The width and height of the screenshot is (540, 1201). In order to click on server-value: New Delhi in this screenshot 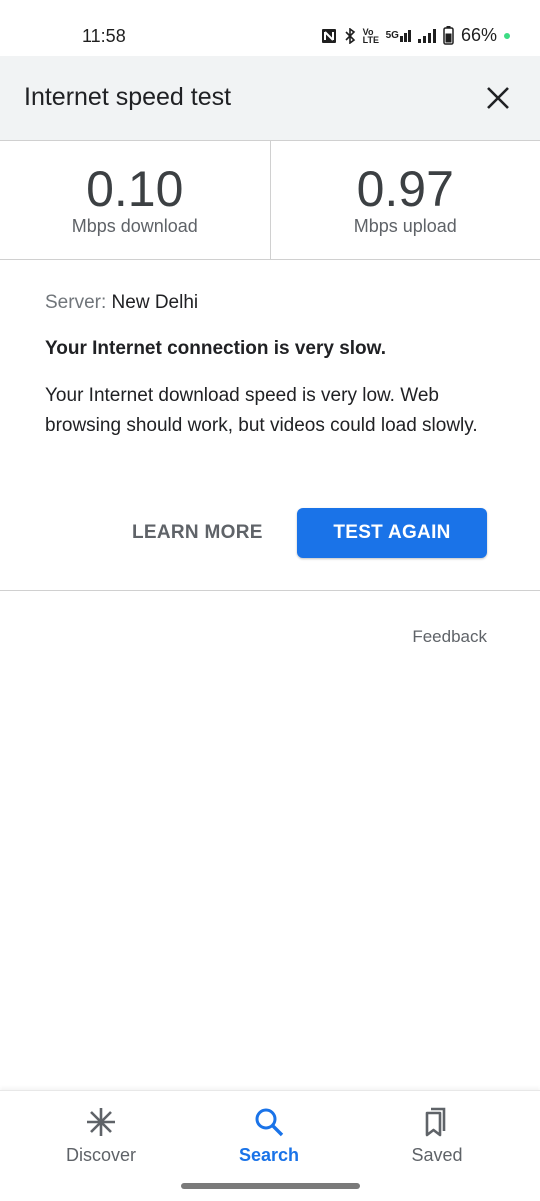, I will do `click(155, 302)`.